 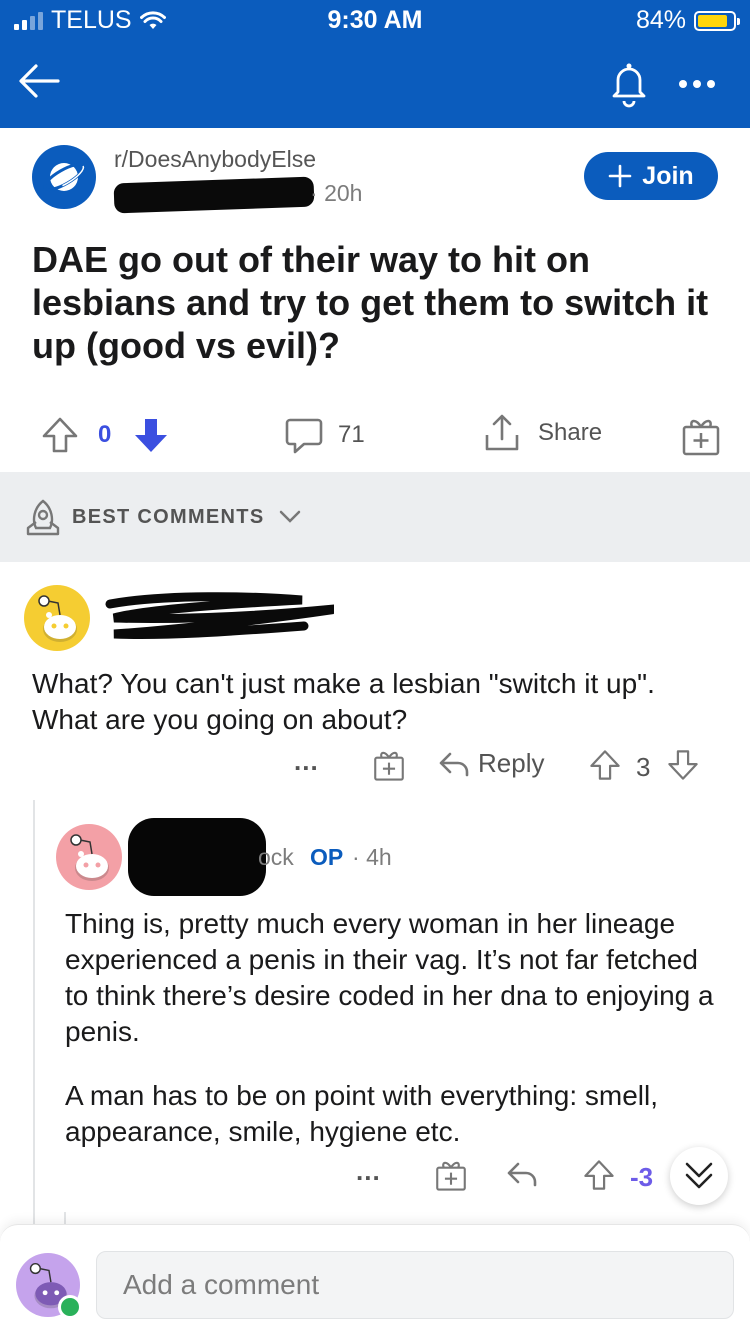 What do you see at coordinates (629, 83) in the screenshot?
I see `bell-icon` at bounding box center [629, 83].